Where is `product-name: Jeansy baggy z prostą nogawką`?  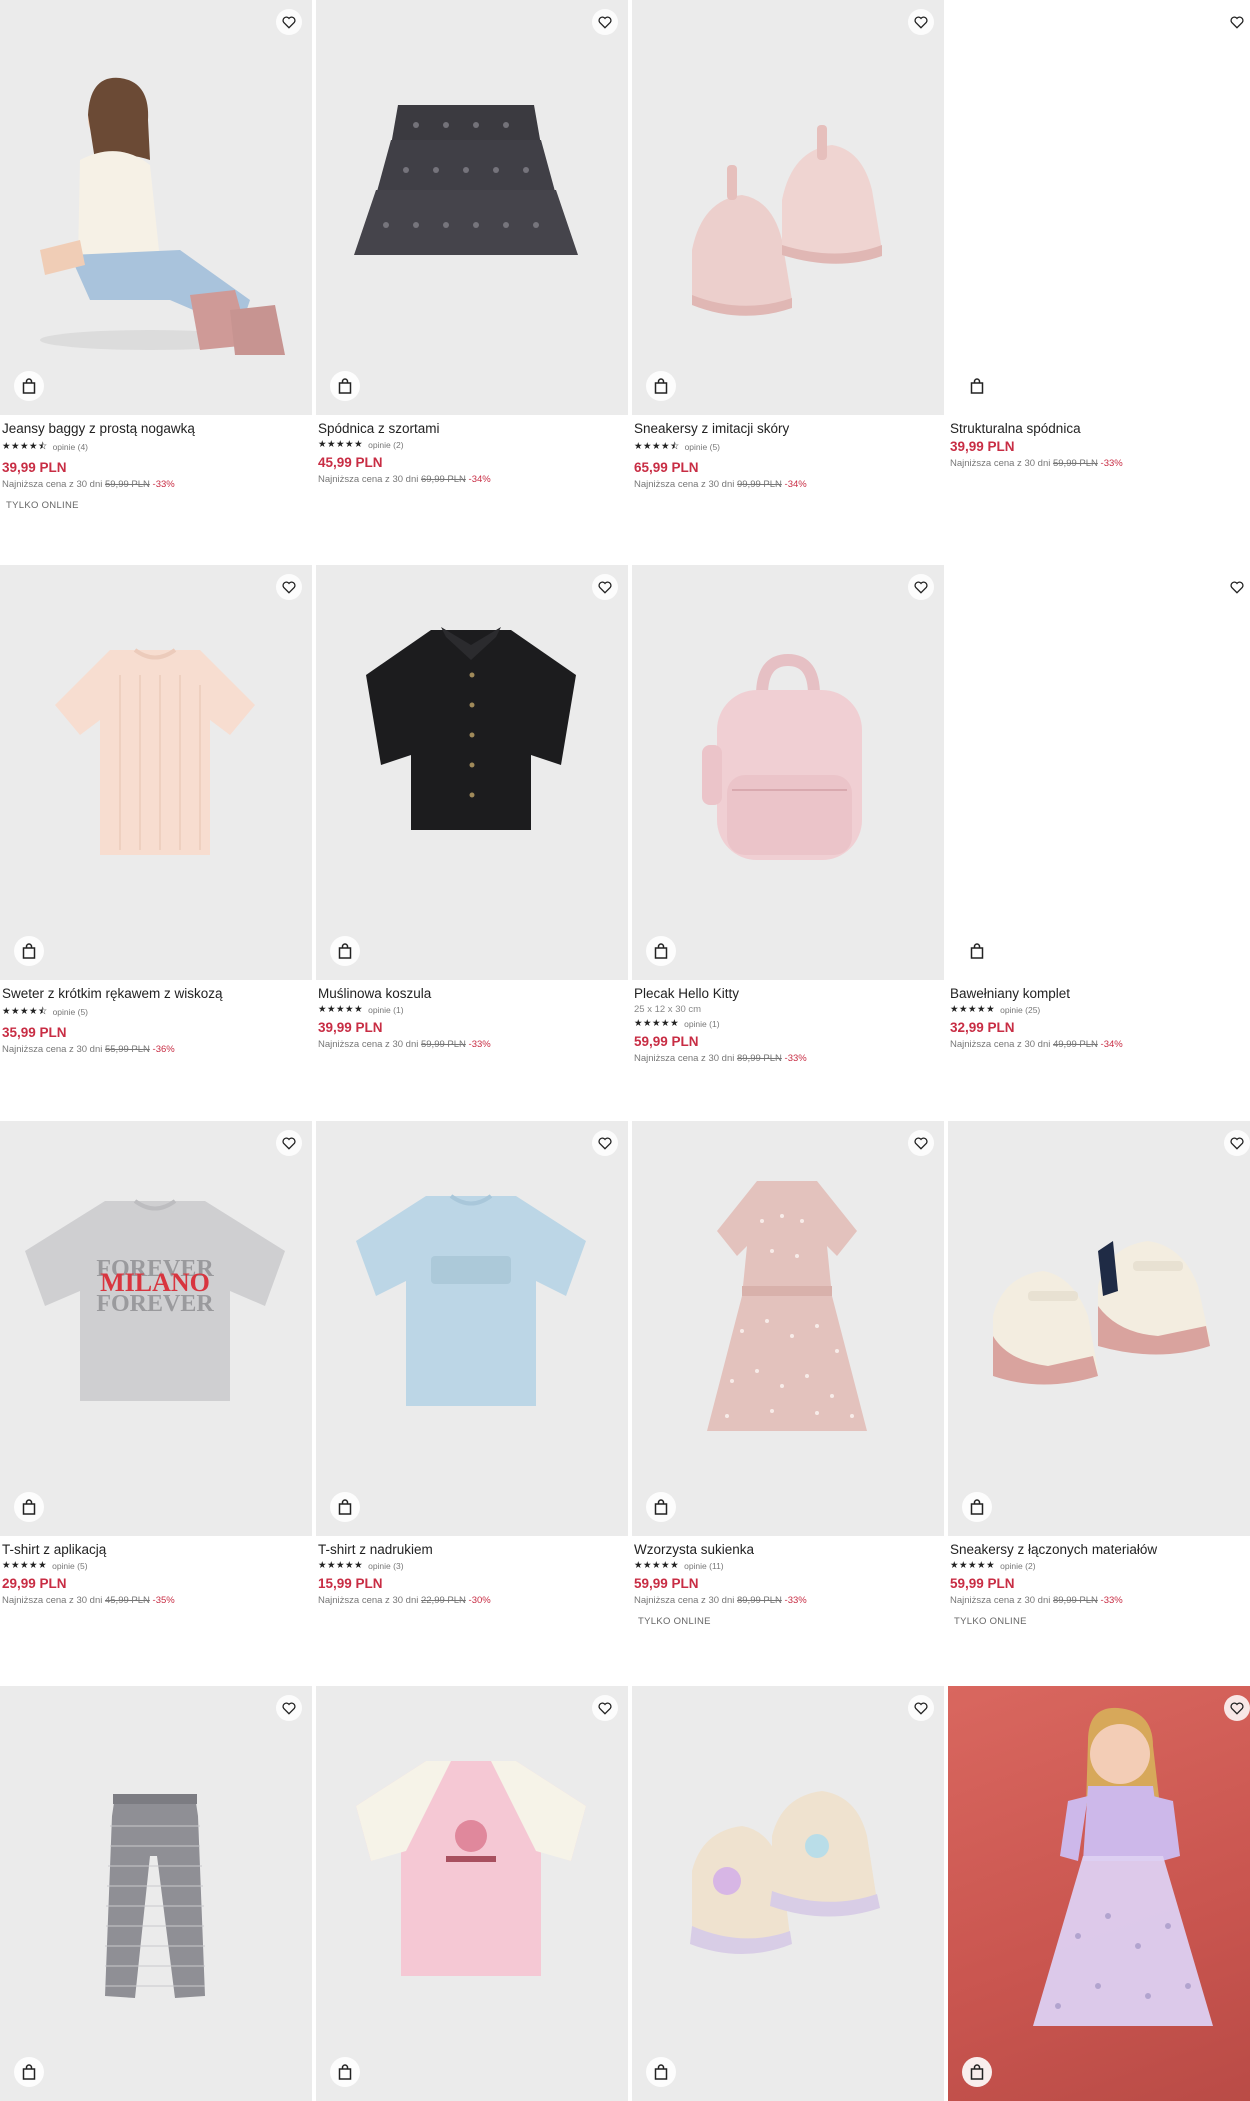 product-name: Jeansy baggy z prostą nogawką is located at coordinates (156, 428).